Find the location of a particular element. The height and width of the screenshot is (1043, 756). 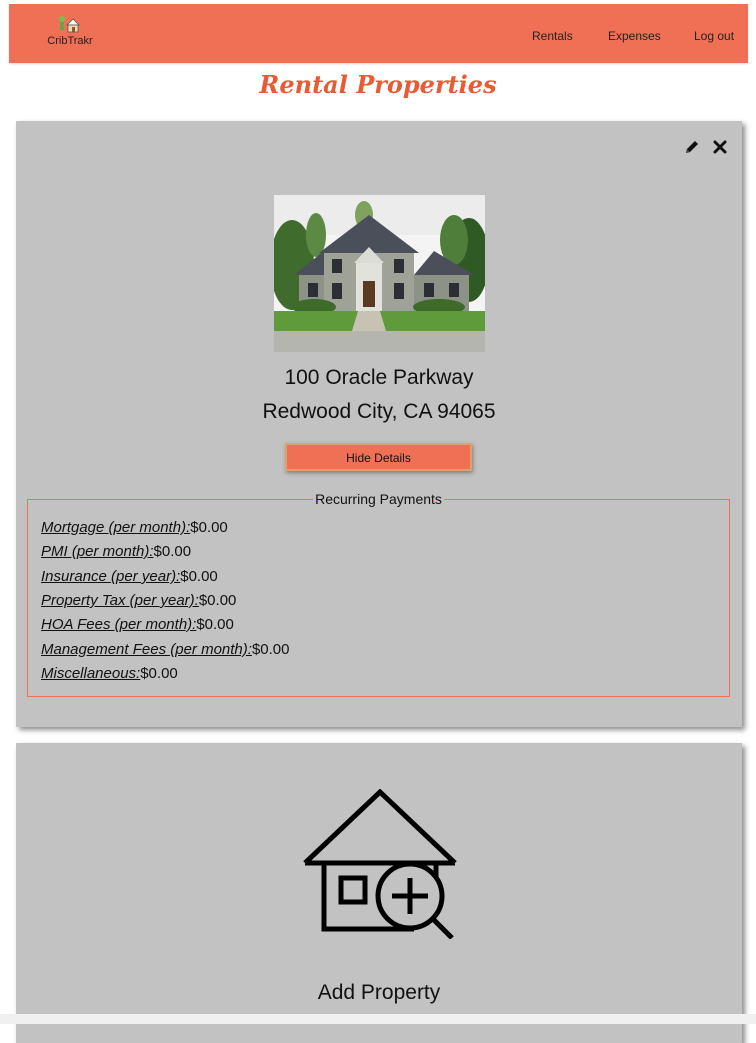

address-line1: 100 Oracle Parkway is located at coordinates (379, 377).